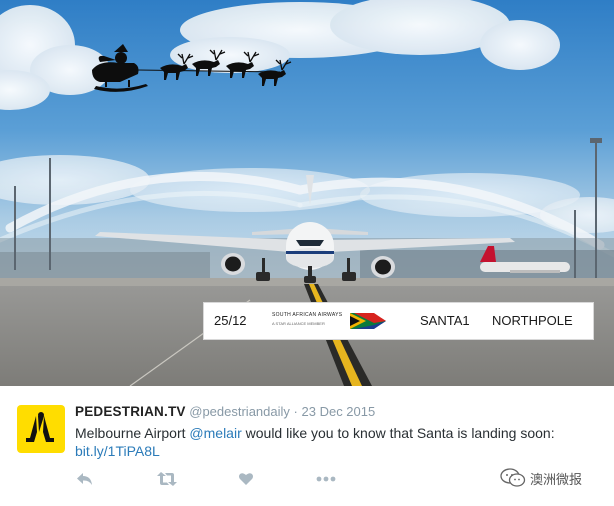 The image size is (614, 506). I want to click on tweet-text-before: Melbourne Airport, so click(132, 433).